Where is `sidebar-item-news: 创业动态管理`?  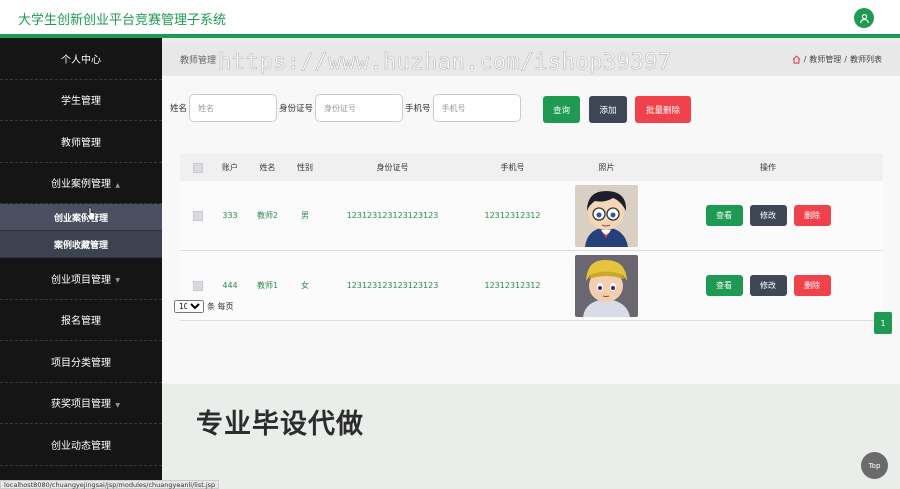
sidebar-item-news: 创业动态管理 is located at coordinates (81, 445).